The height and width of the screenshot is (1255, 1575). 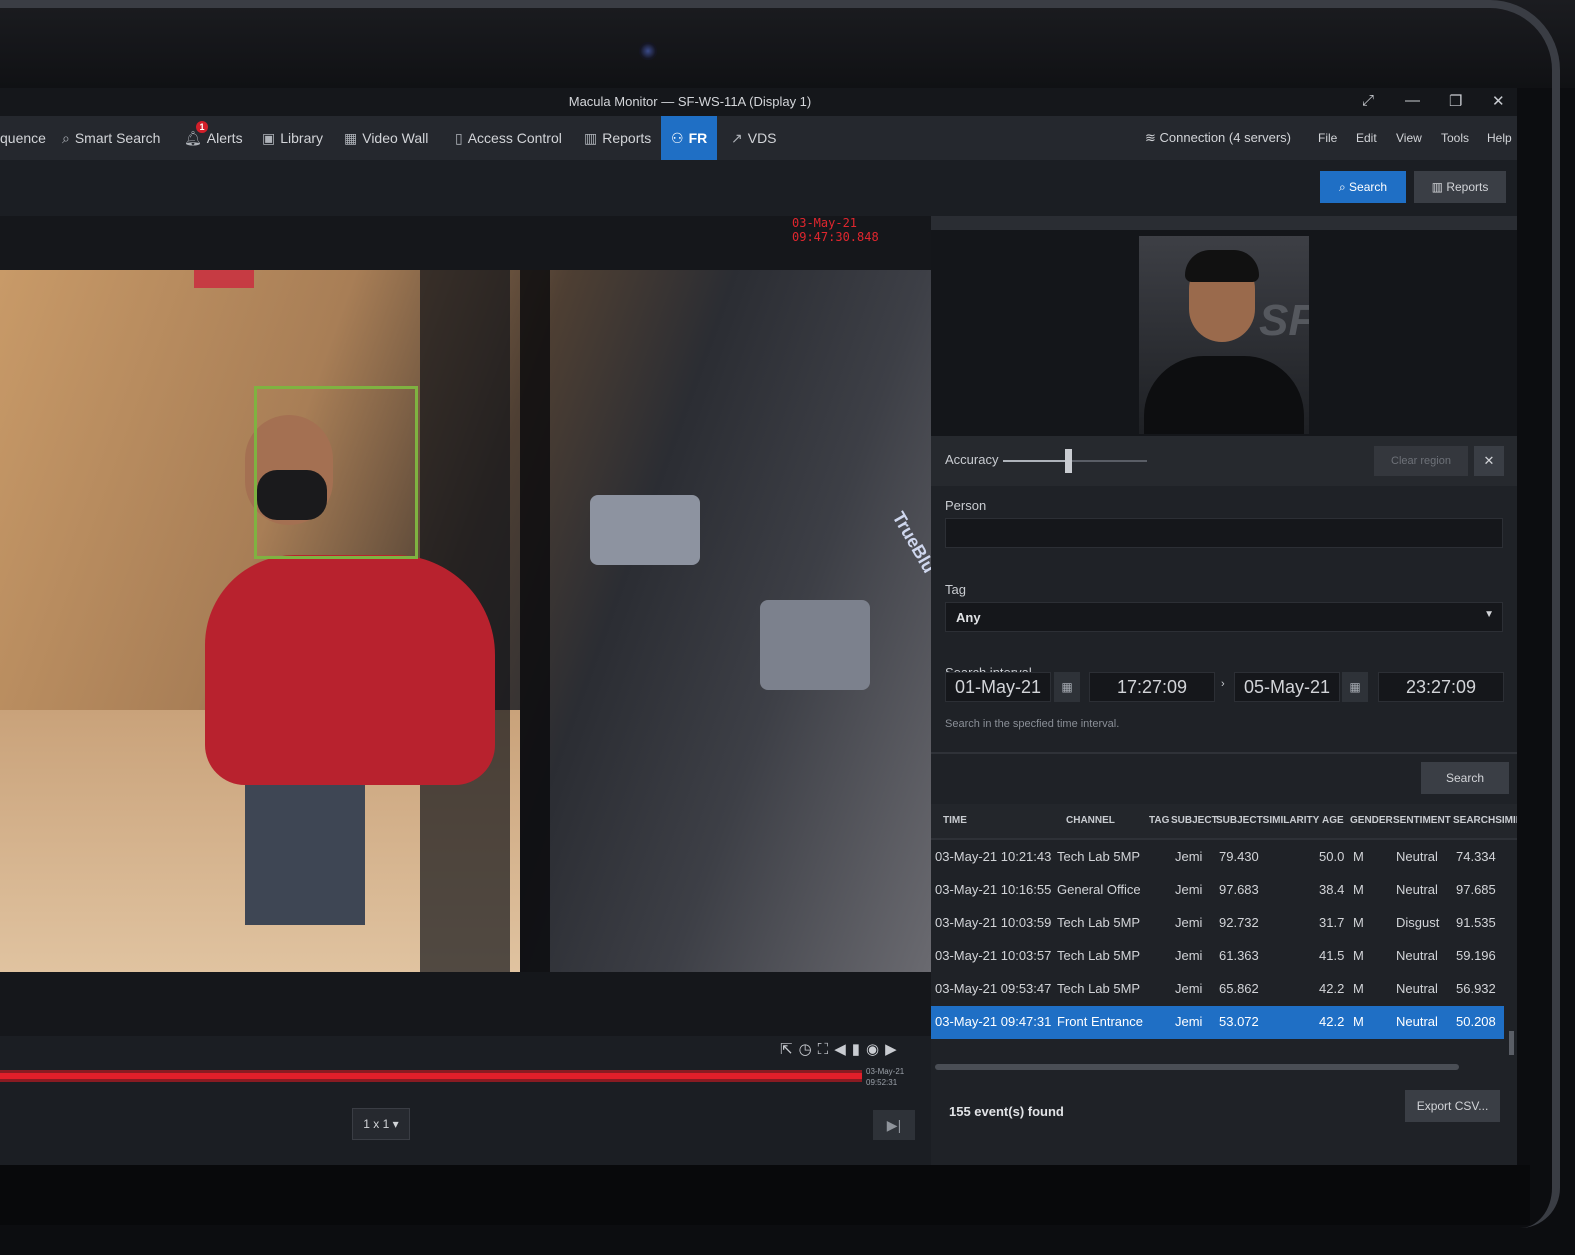 What do you see at coordinates (972, 459) in the screenshot?
I see `accuracy-label: Accuracy` at bounding box center [972, 459].